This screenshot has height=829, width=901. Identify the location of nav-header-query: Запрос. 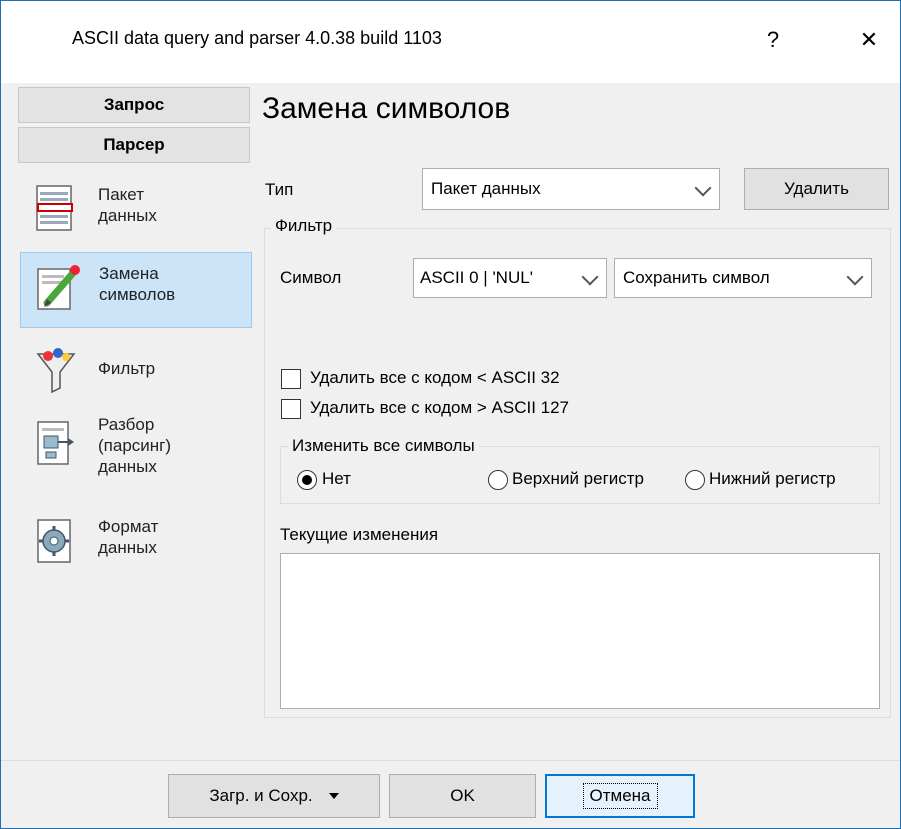
(134, 105).